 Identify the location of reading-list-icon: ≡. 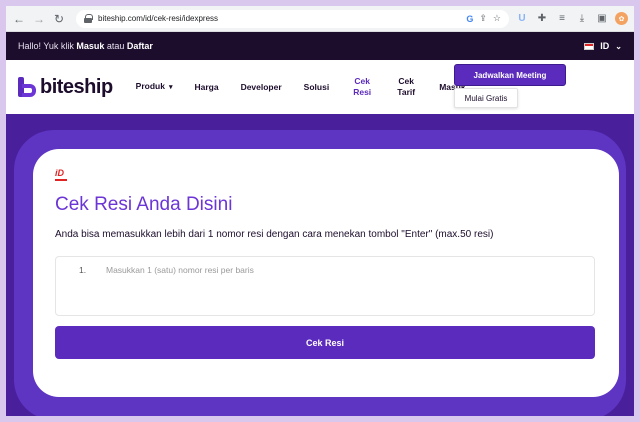
(562, 18).